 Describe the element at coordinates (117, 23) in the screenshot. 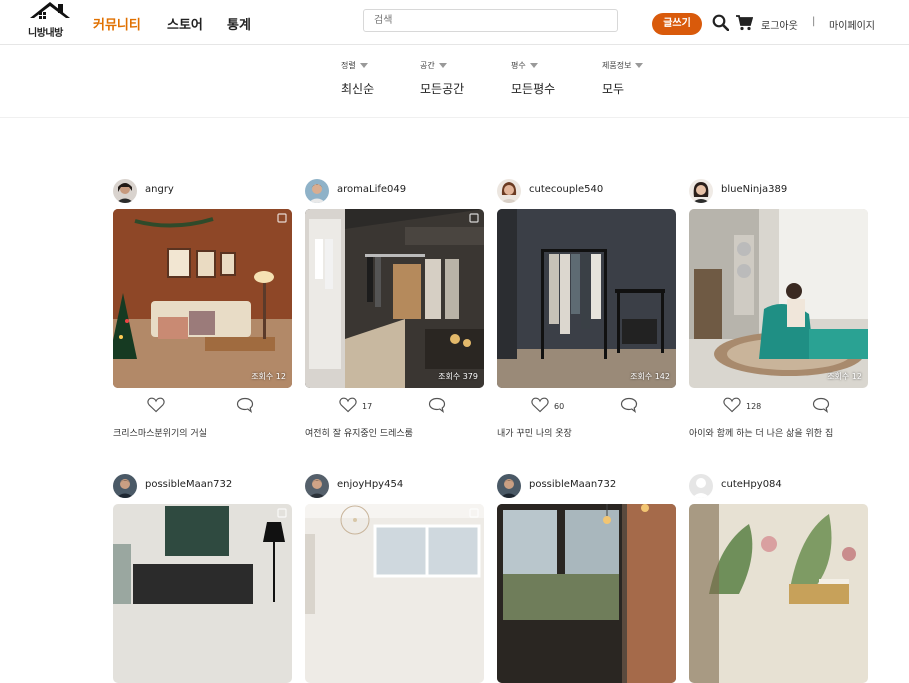

I see `nav-community: 커뮤니티` at that location.